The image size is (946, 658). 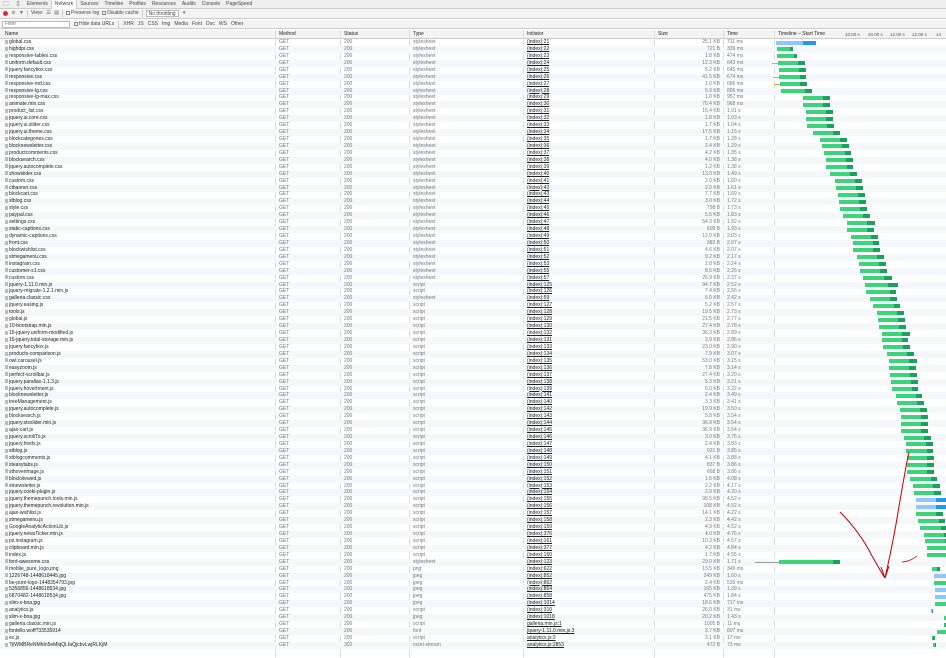 What do you see at coordinates (689, 34) in the screenshot?
I see `column-header-size: Size` at bounding box center [689, 34].